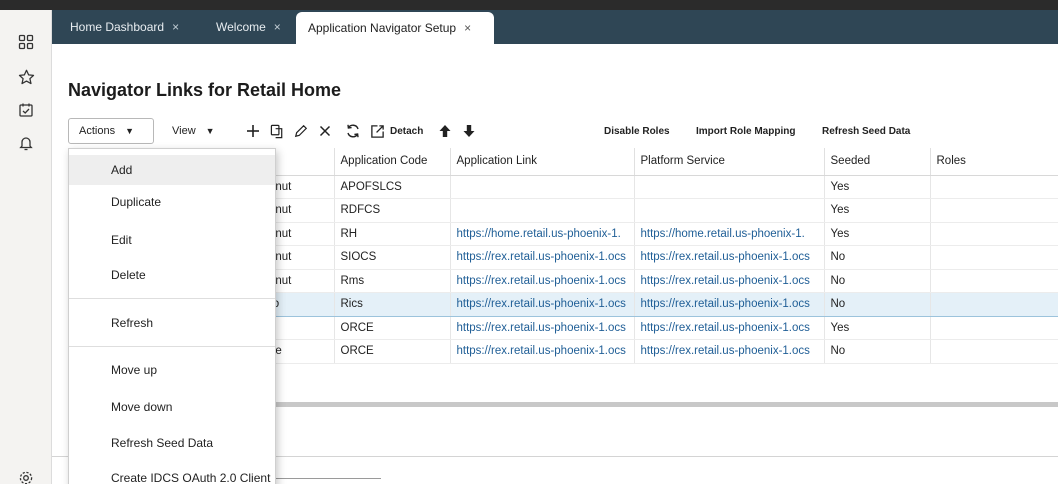 This screenshot has width=1058, height=484. Describe the element at coordinates (205, 90) in the screenshot. I see `page-title: Navigator Links for Retail Home` at that location.